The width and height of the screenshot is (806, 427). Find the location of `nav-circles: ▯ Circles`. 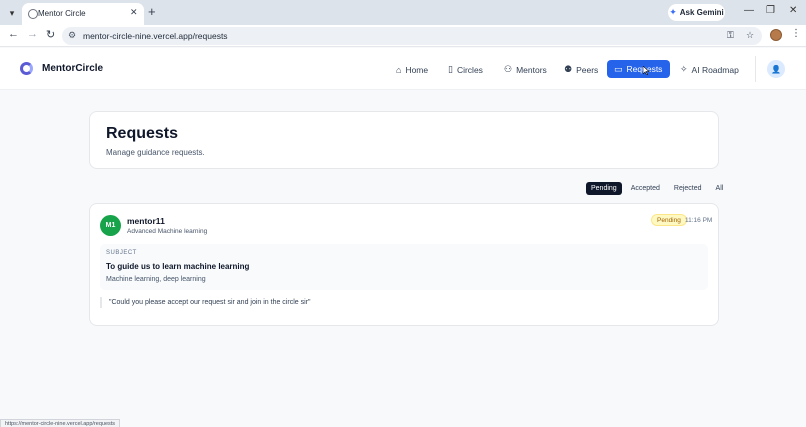

nav-circles: ▯ Circles is located at coordinates (465, 69).